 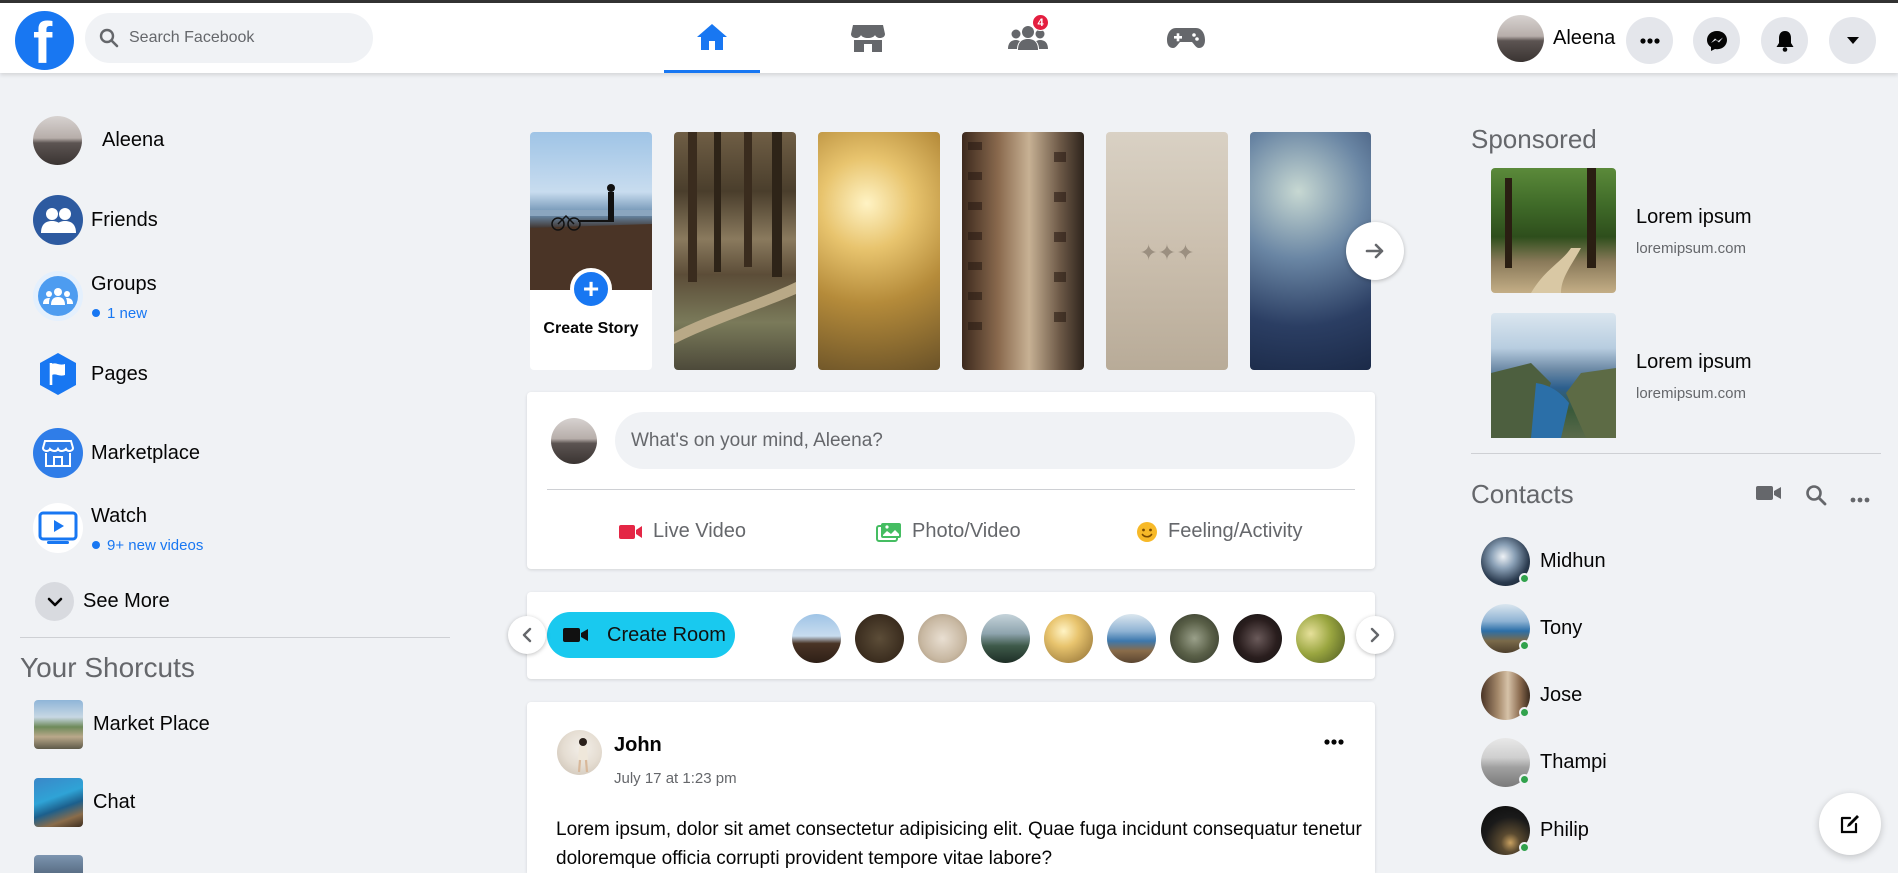 What do you see at coordinates (1219, 531) in the screenshot?
I see `feeling-activity-button: Feeling/Activity` at bounding box center [1219, 531].